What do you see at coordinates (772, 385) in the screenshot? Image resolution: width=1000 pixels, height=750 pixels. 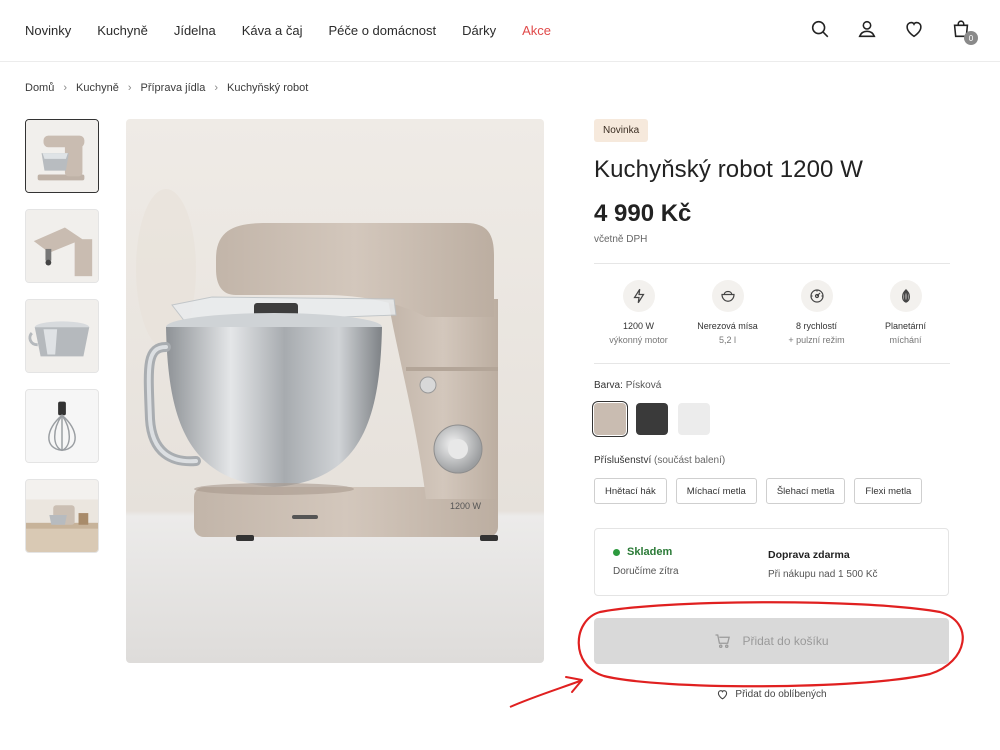 I see `color-label: Barva: Písková` at bounding box center [772, 385].